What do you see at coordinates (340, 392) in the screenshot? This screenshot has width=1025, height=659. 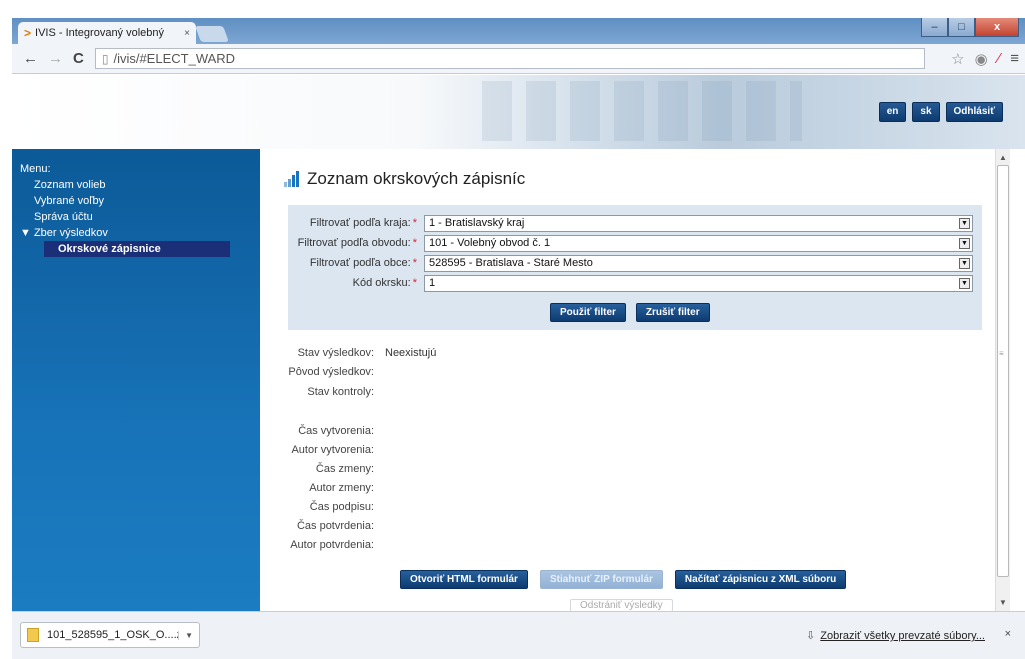 I see `info-label: Stav kontroly:` at bounding box center [340, 392].